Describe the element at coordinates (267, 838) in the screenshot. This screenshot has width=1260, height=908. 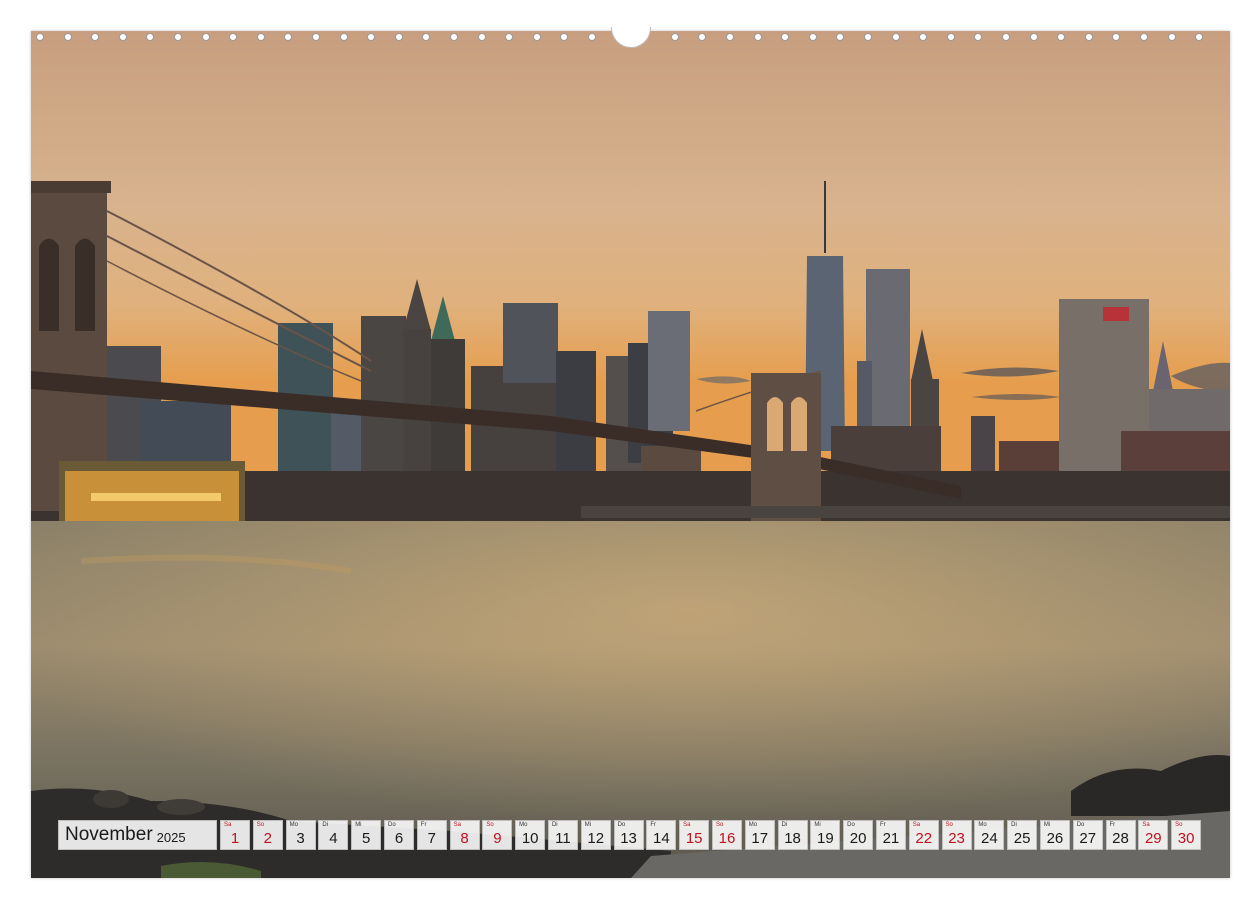
I see `day-number: 2` at that location.